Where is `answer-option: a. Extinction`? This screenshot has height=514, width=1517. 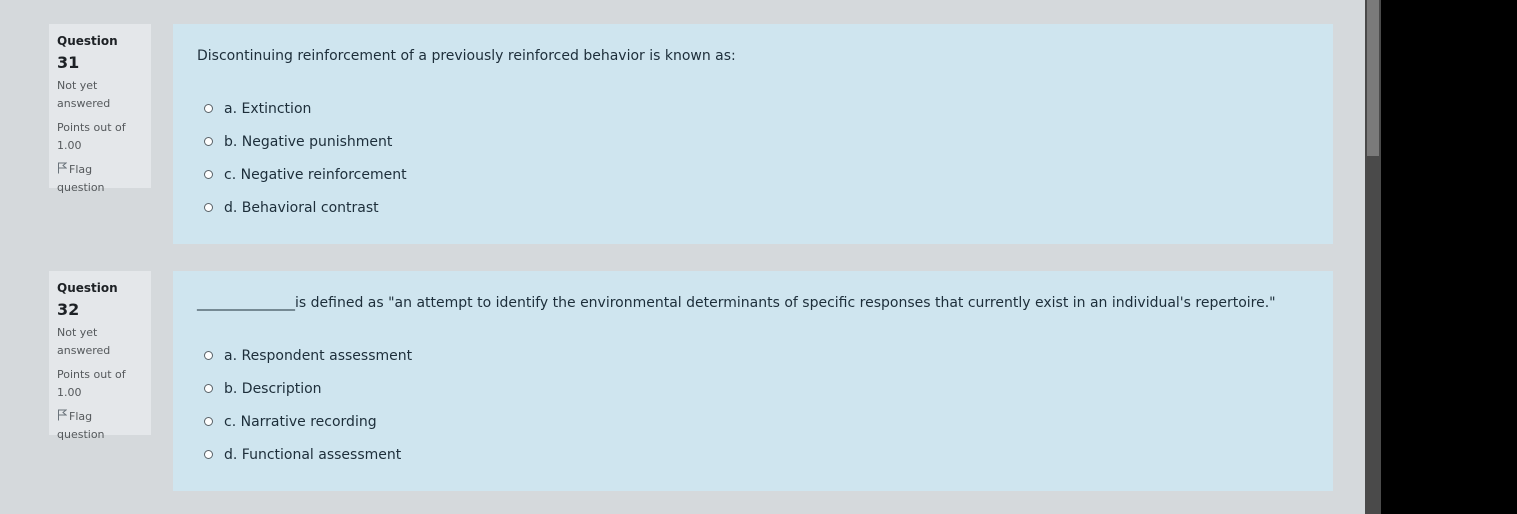 answer-option: a. Extinction is located at coordinates (305, 108).